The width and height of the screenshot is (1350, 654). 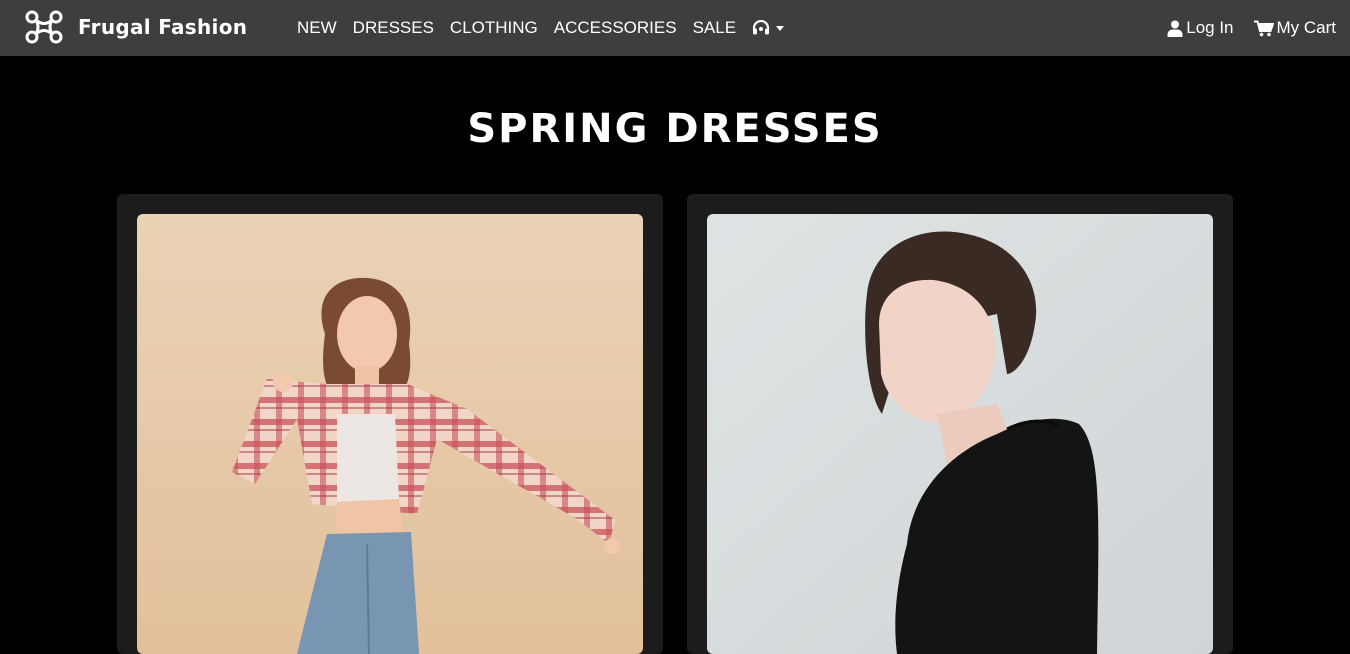 I want to click on nav-link-accessories: ACCESSORIES, so click(x=615, y=28).